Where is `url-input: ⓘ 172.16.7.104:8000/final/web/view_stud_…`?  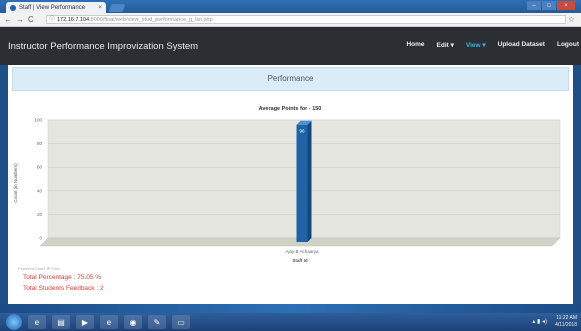 url-input: ⓘ 172.16.7.104:8000/final/web/view_stud_… is located at coordinates (306, 19).